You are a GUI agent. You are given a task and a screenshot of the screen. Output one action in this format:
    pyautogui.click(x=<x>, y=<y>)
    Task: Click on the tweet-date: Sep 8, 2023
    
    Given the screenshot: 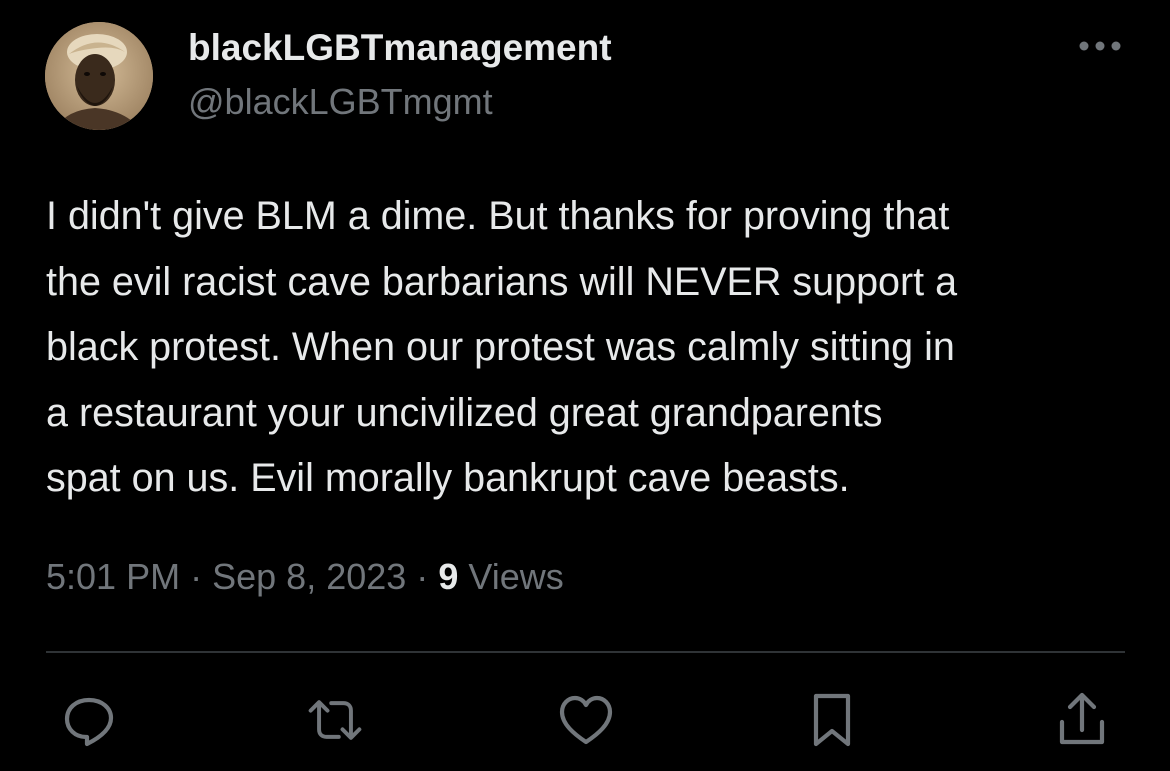 What is the action you would take?
    pyautogui.click(x=309, y=576)
    